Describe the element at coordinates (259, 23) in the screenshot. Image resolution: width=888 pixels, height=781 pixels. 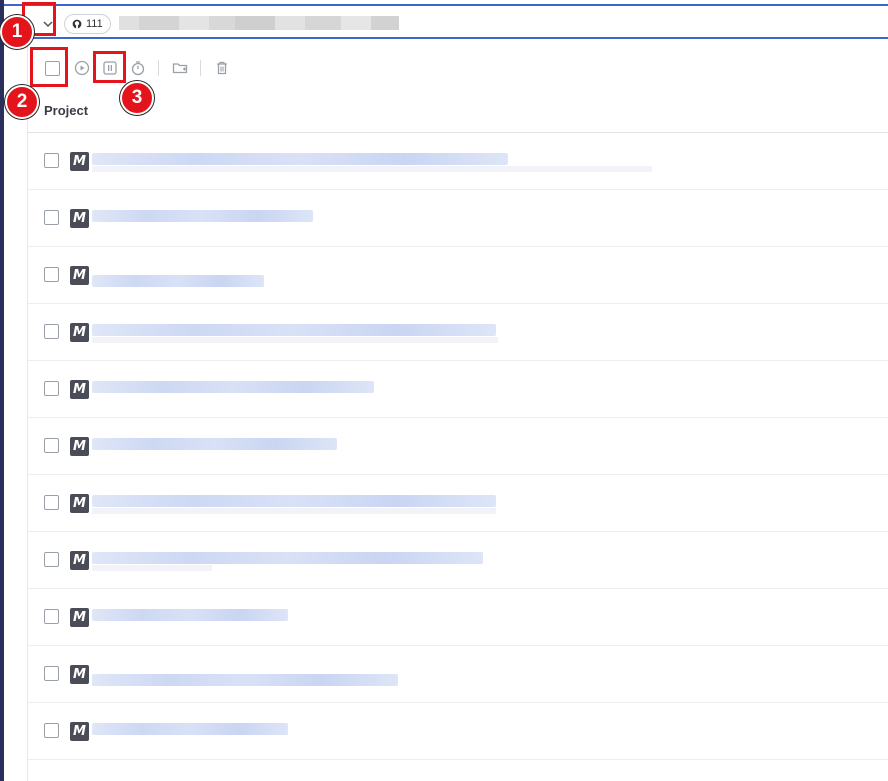
I see `group-title` at that location.